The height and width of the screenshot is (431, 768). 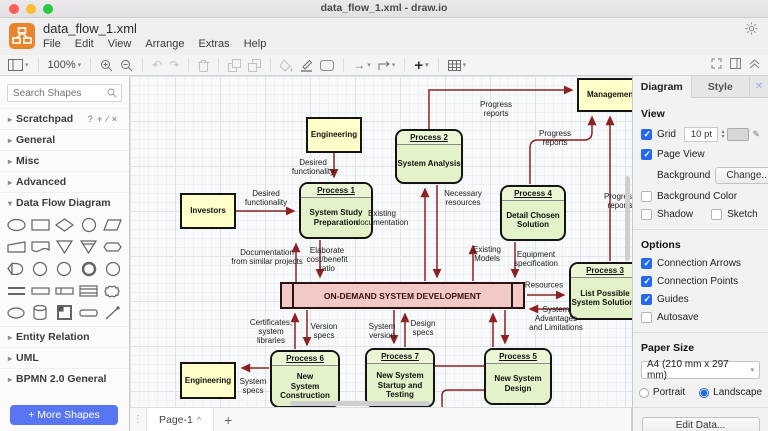 I want to click on sidebar-section-uml: ▸ UML, so click(x=64, y=357).